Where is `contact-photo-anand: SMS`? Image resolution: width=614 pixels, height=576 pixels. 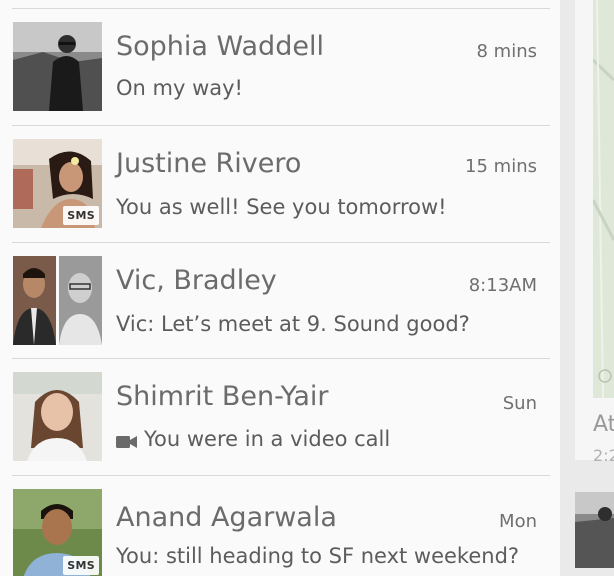
contact-photo-anand: SMS is located at coordinates (57, 532).